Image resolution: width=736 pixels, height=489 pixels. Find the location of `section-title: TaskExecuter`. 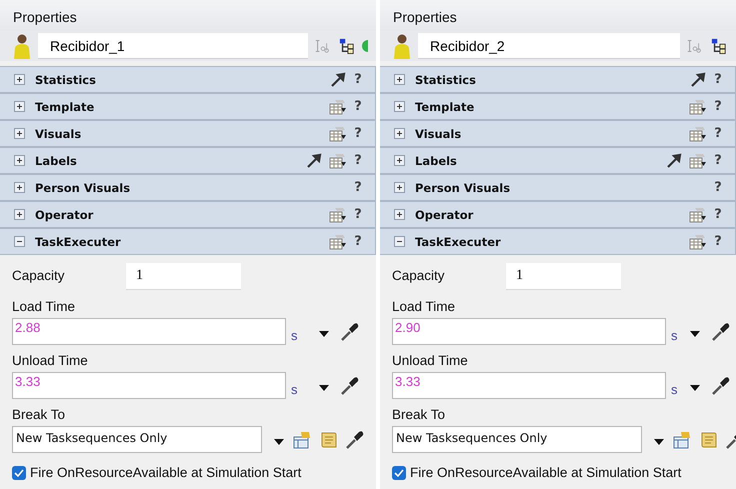

section-title: TaskExecuter is located at coordinates (78, 241).